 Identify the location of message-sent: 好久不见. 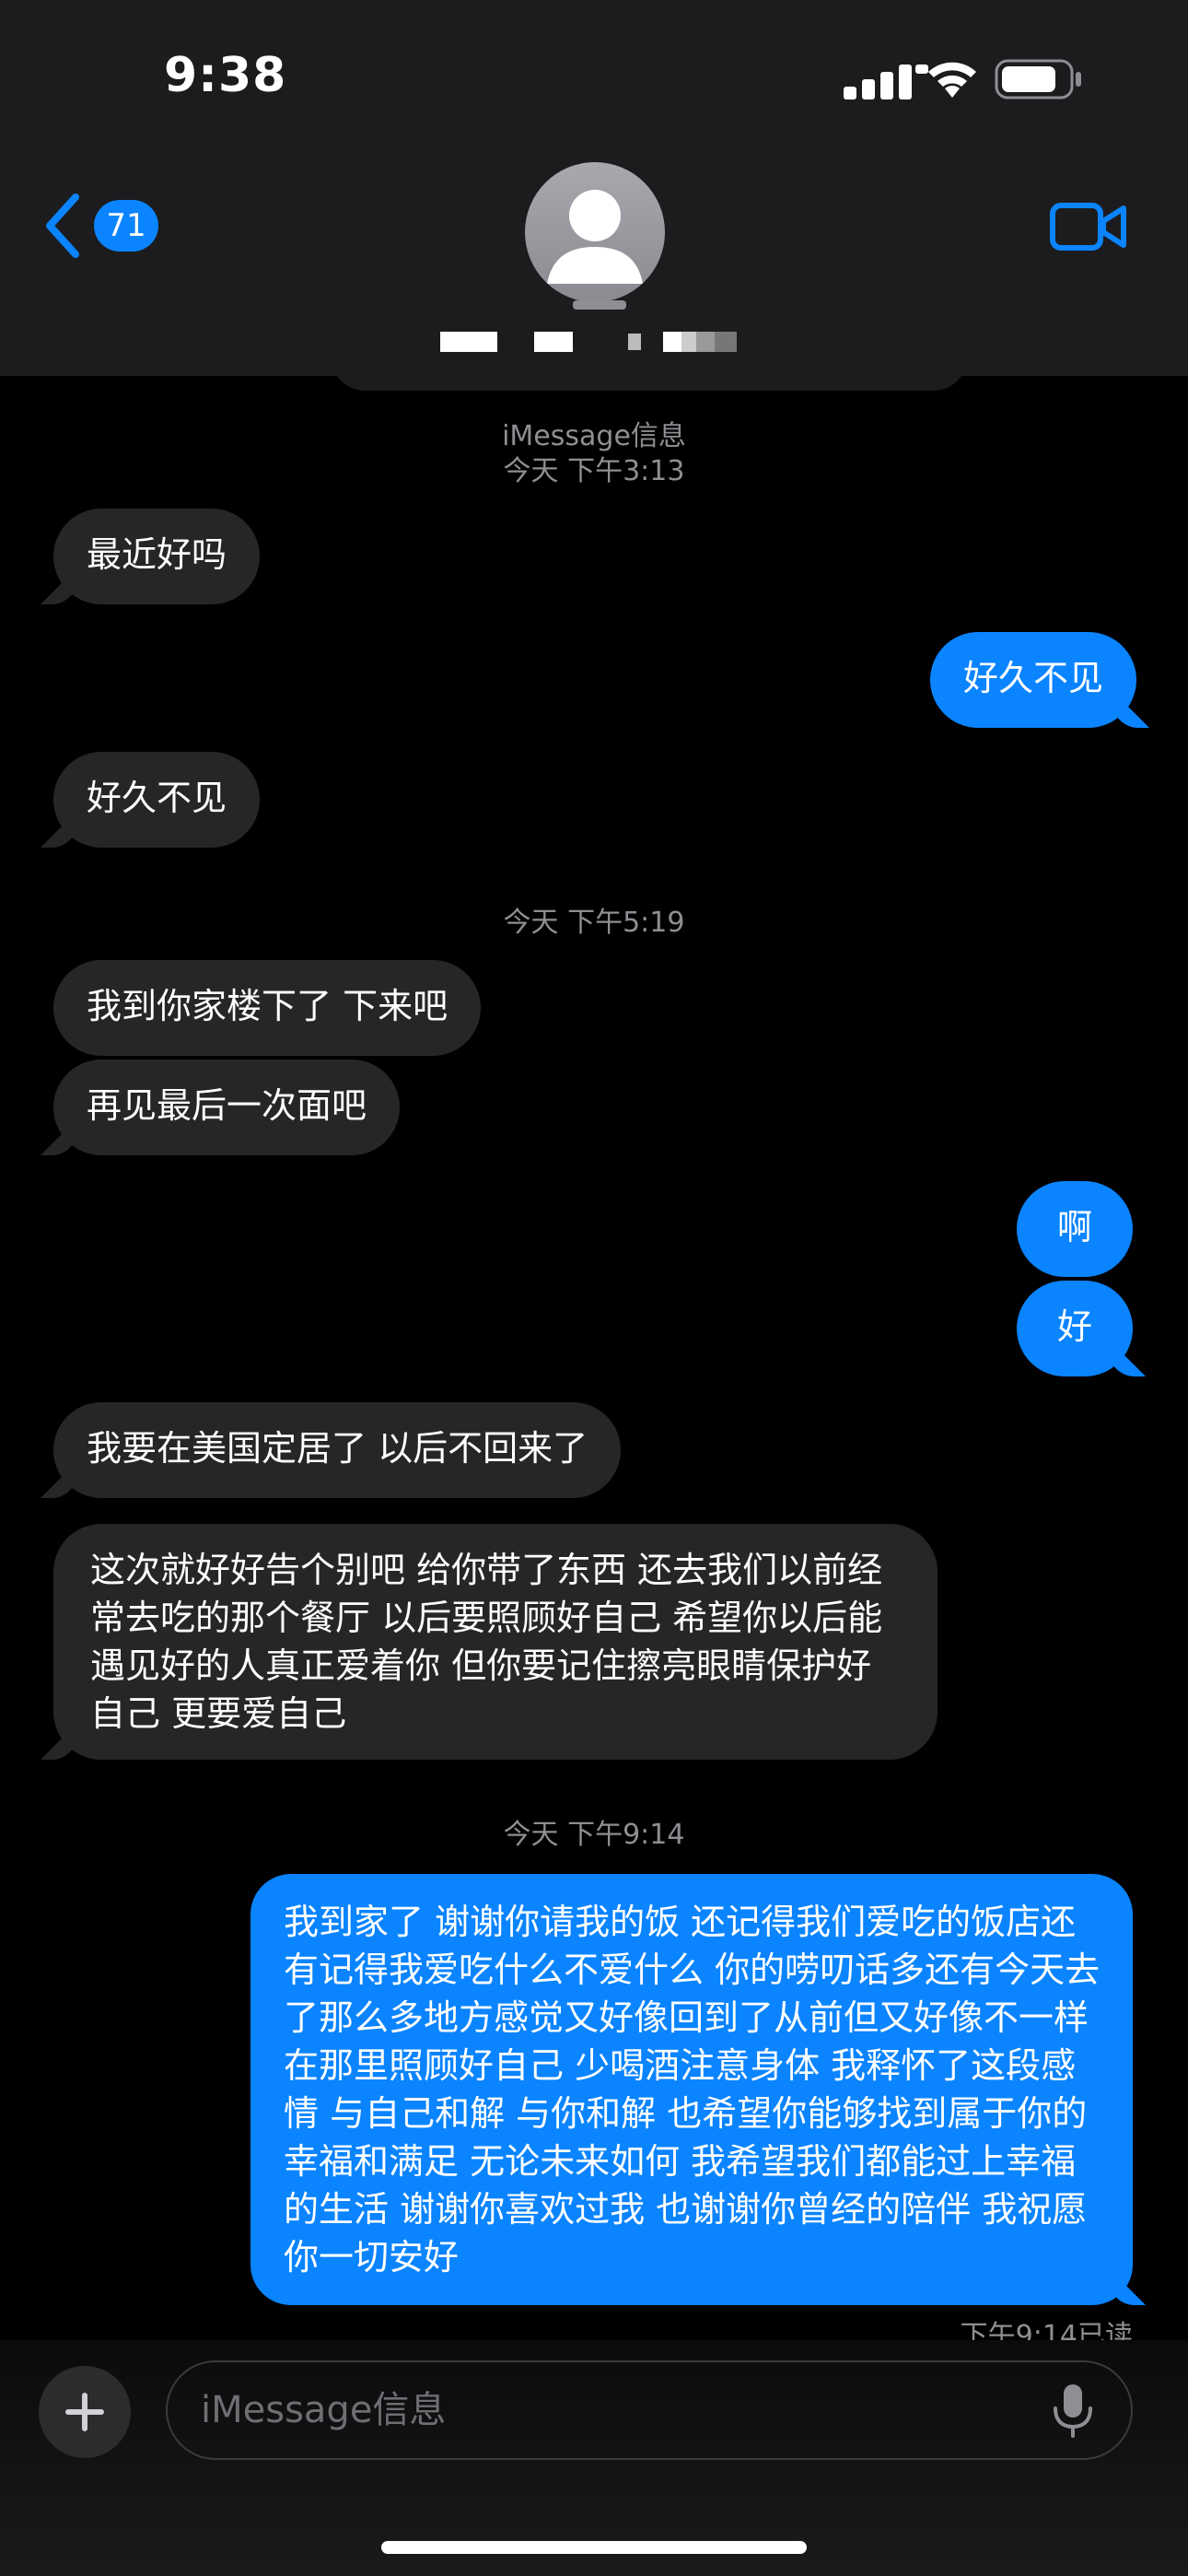
(1032, 680).